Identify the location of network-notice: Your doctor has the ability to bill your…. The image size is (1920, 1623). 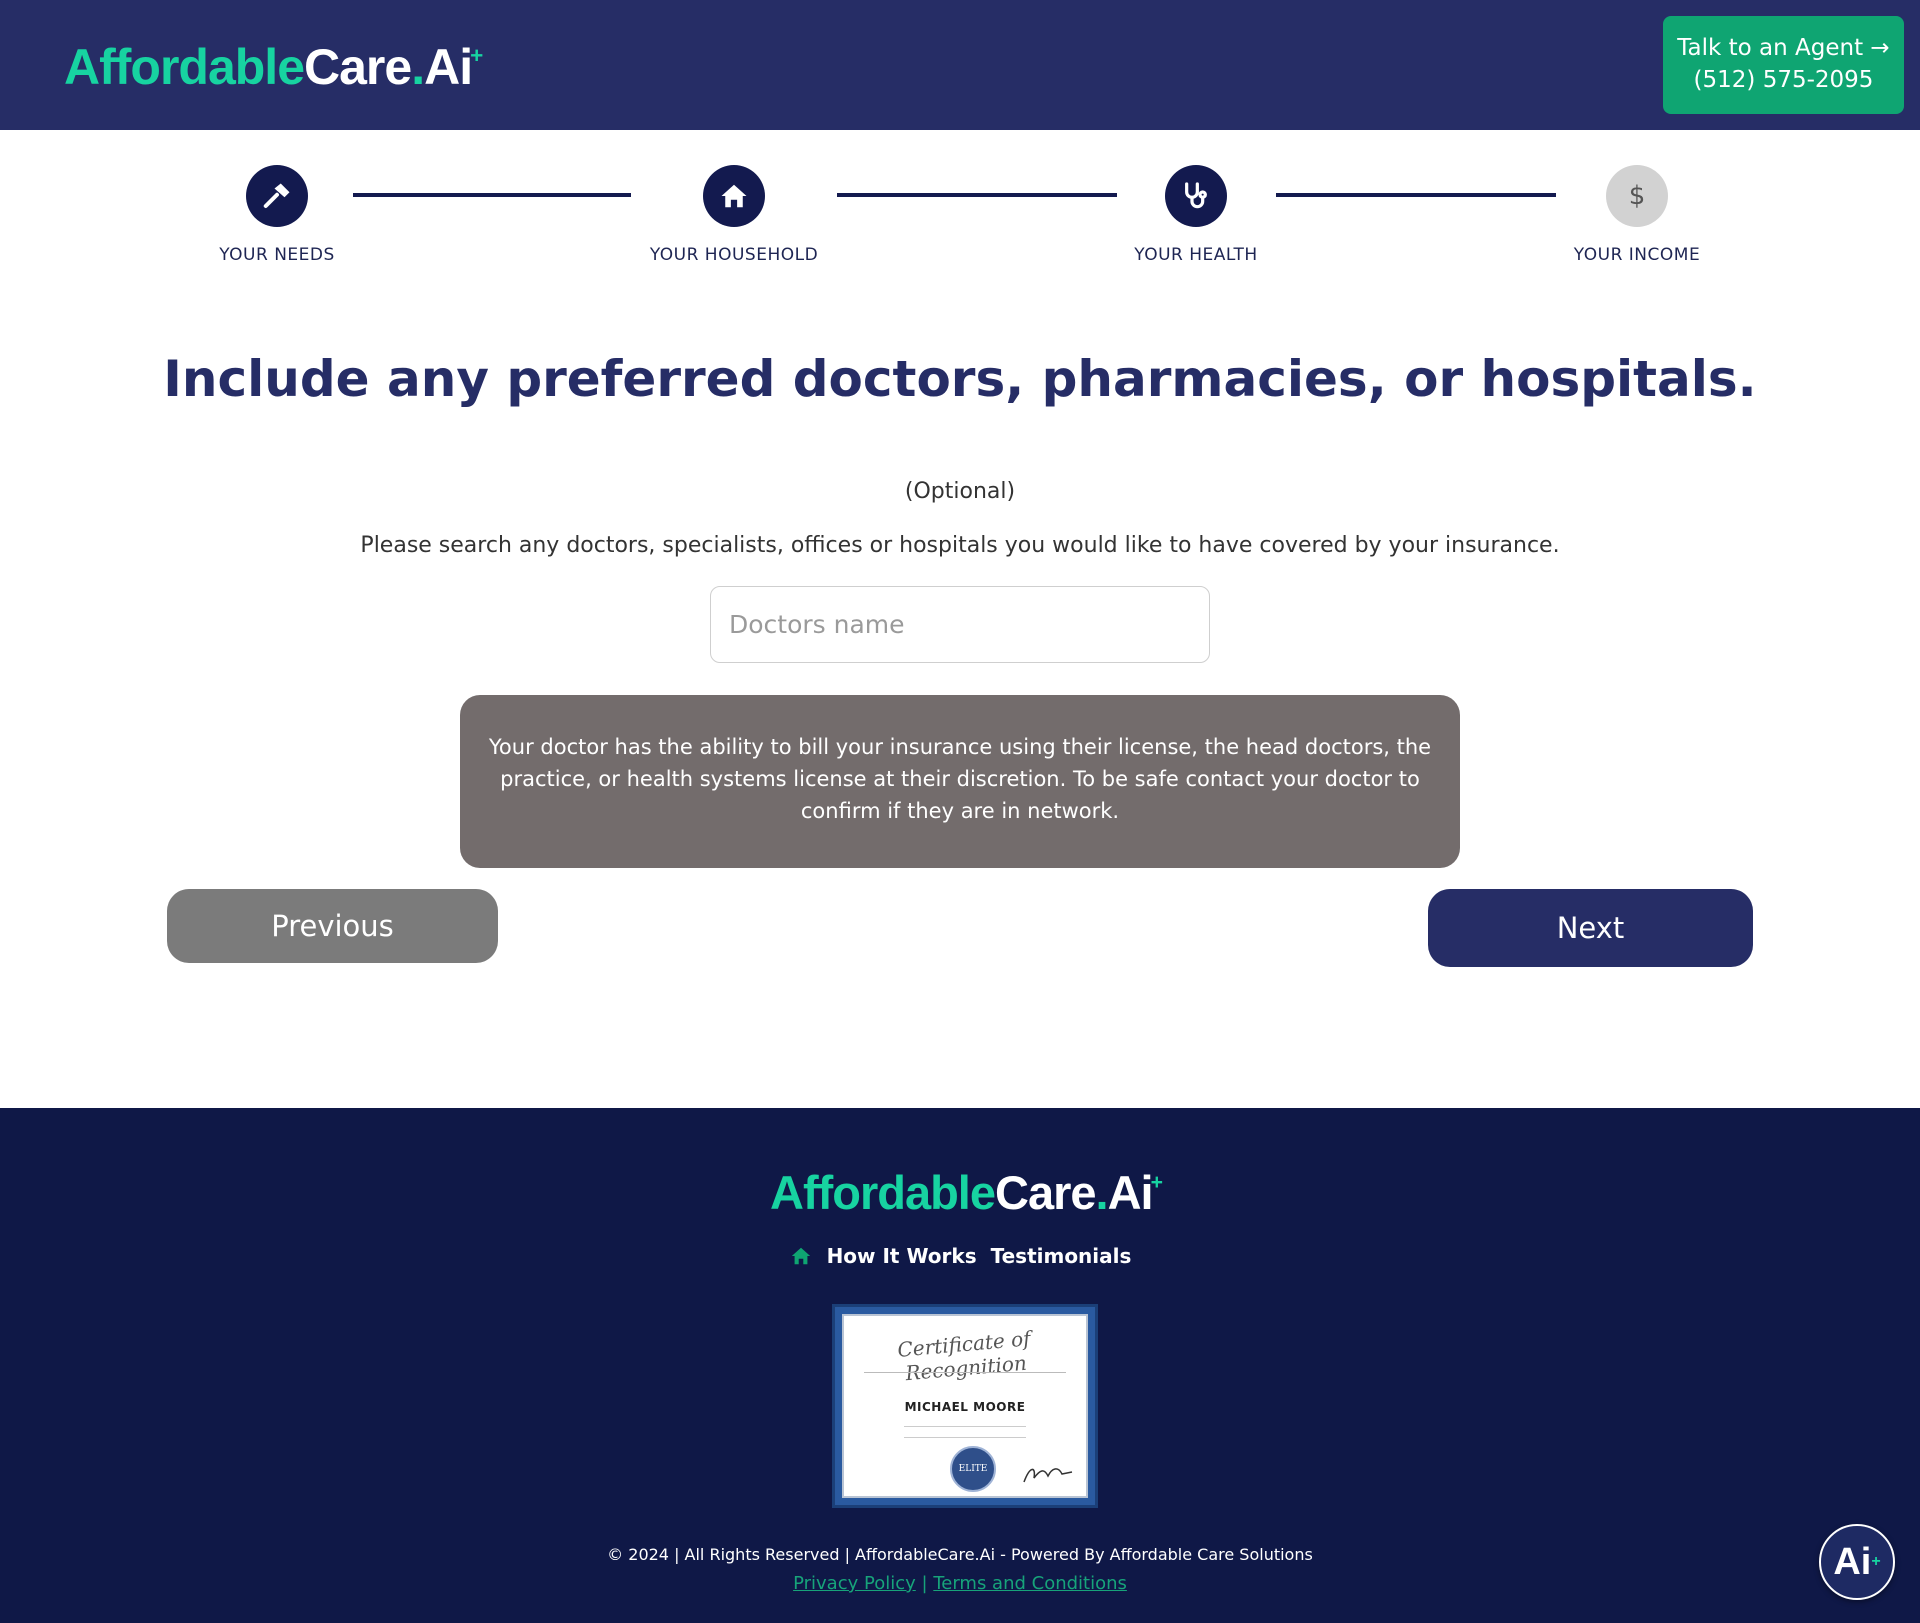
(960, 781).